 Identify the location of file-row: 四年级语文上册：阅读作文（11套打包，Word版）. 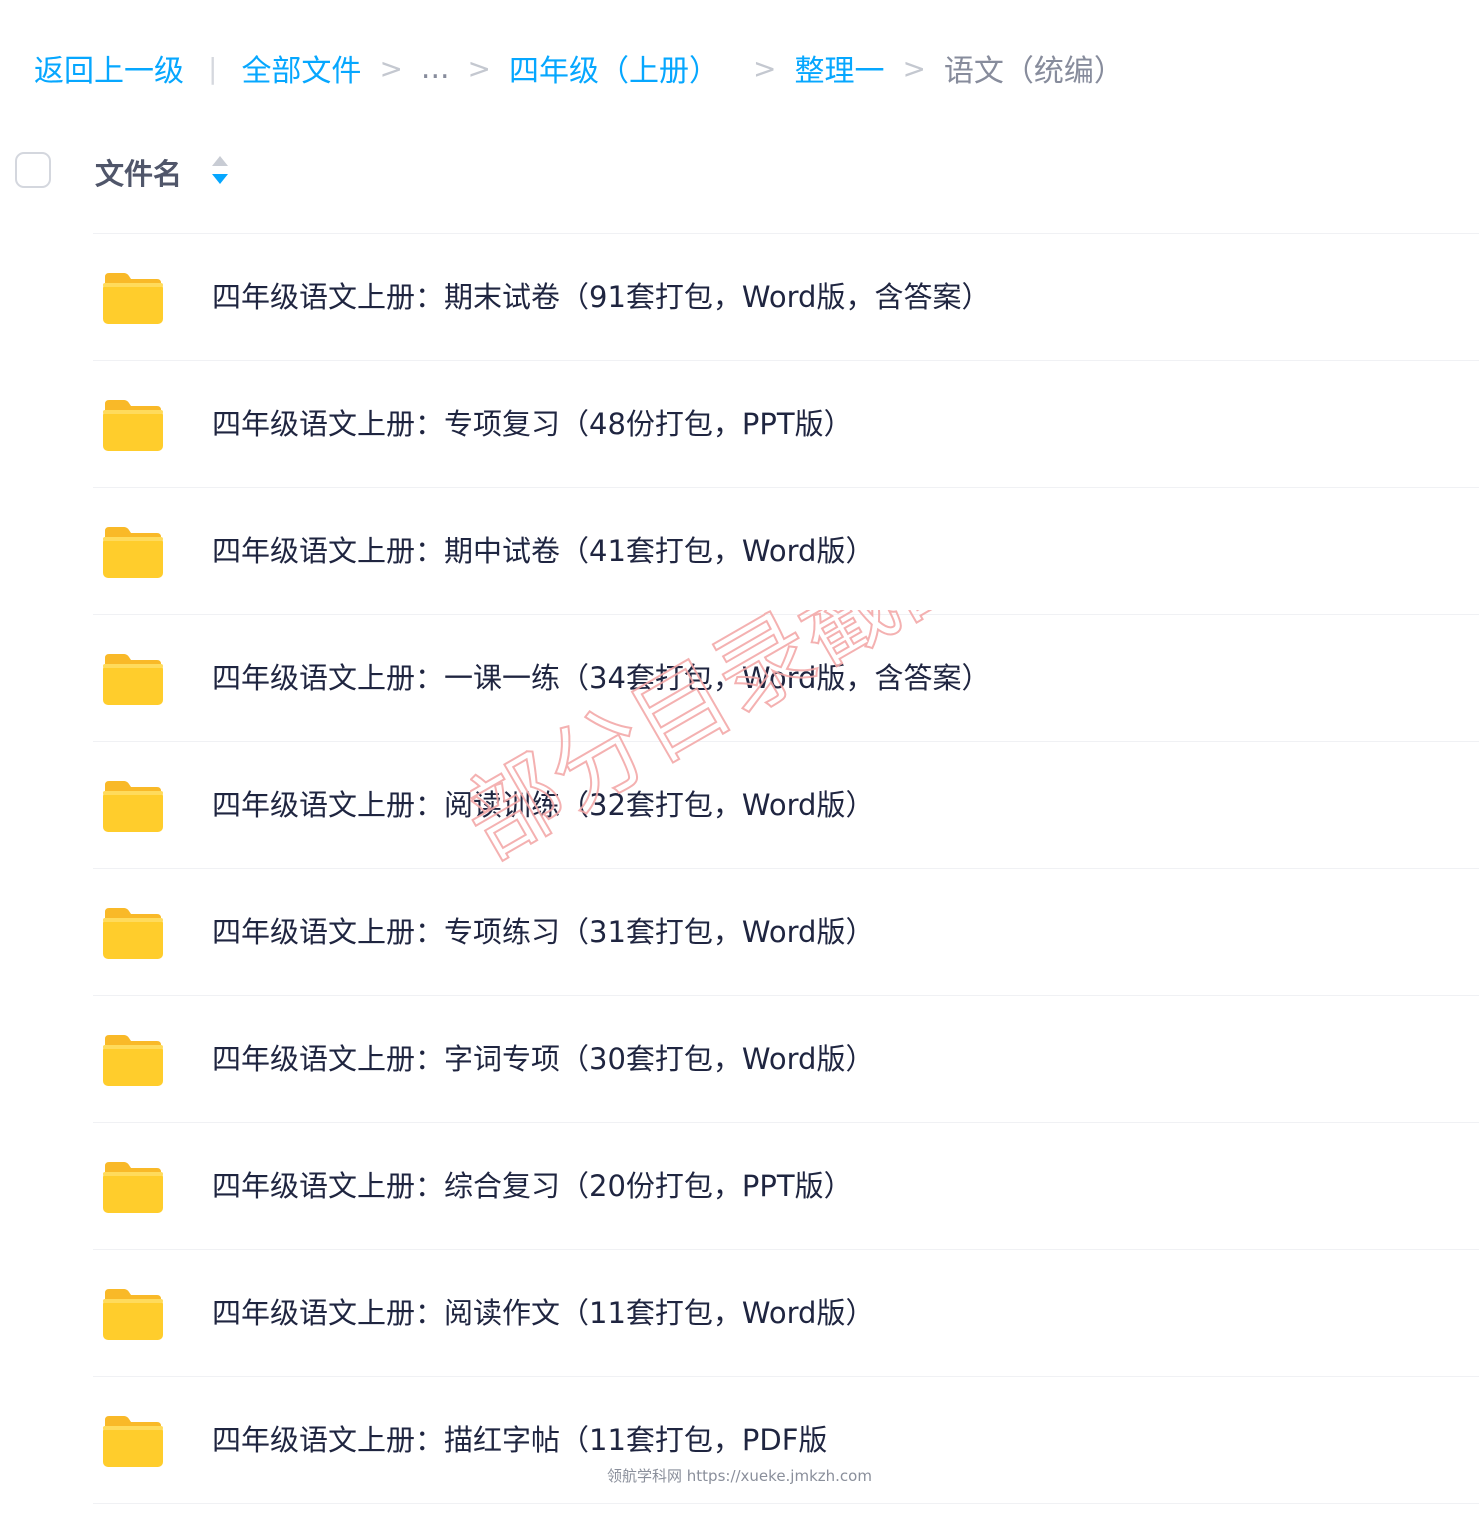
(786, 1313).